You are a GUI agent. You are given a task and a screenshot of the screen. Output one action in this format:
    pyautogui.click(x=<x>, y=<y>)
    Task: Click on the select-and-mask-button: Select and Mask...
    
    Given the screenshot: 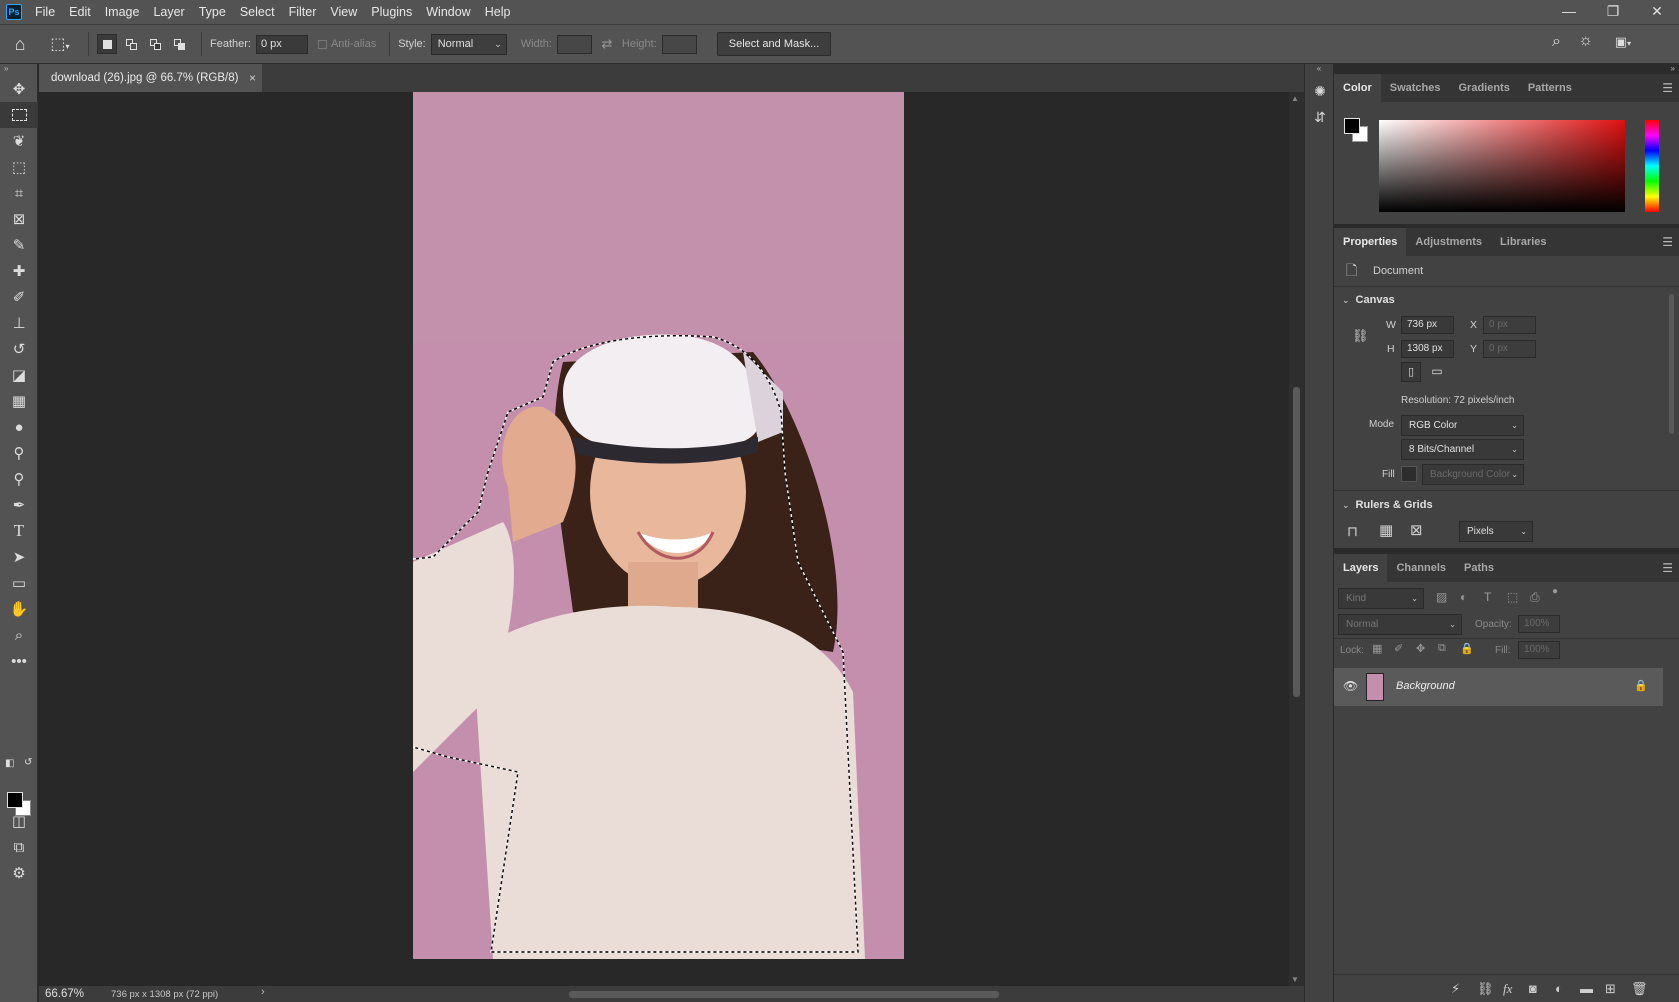 What is the action you would take?
    pyautogui.click(x=774, y=44)
    